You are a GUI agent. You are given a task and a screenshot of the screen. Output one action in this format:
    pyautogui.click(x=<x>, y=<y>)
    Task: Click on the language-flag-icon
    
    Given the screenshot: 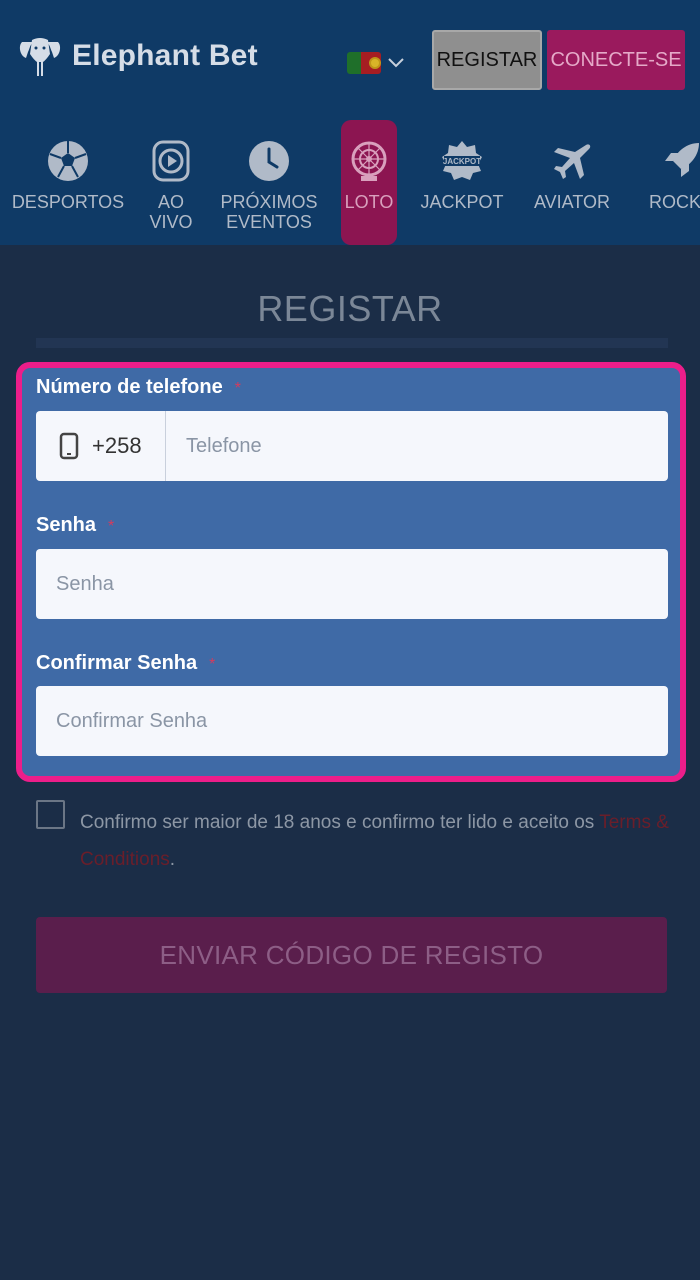 What is the action you would take?
    pyautogui.click(x=364, y=63)
    